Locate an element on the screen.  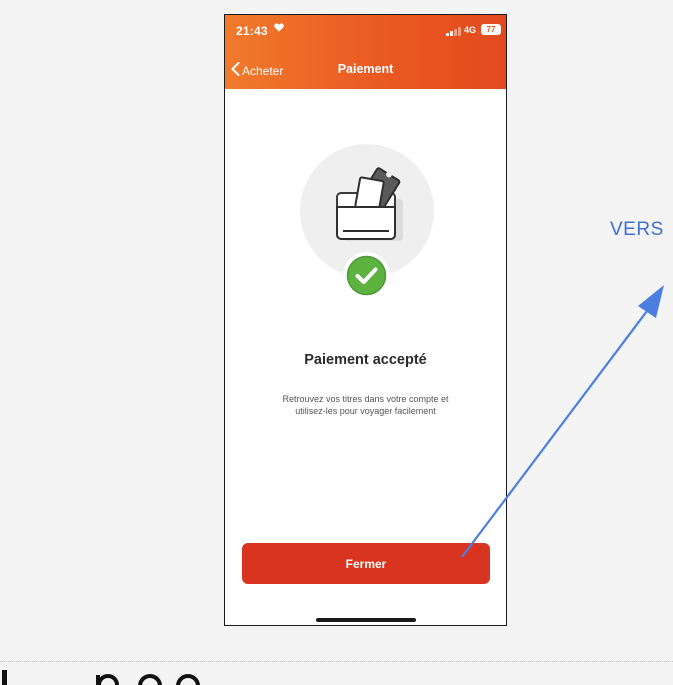
success-title: Paiement accepté is located at coordinates (365, 360).